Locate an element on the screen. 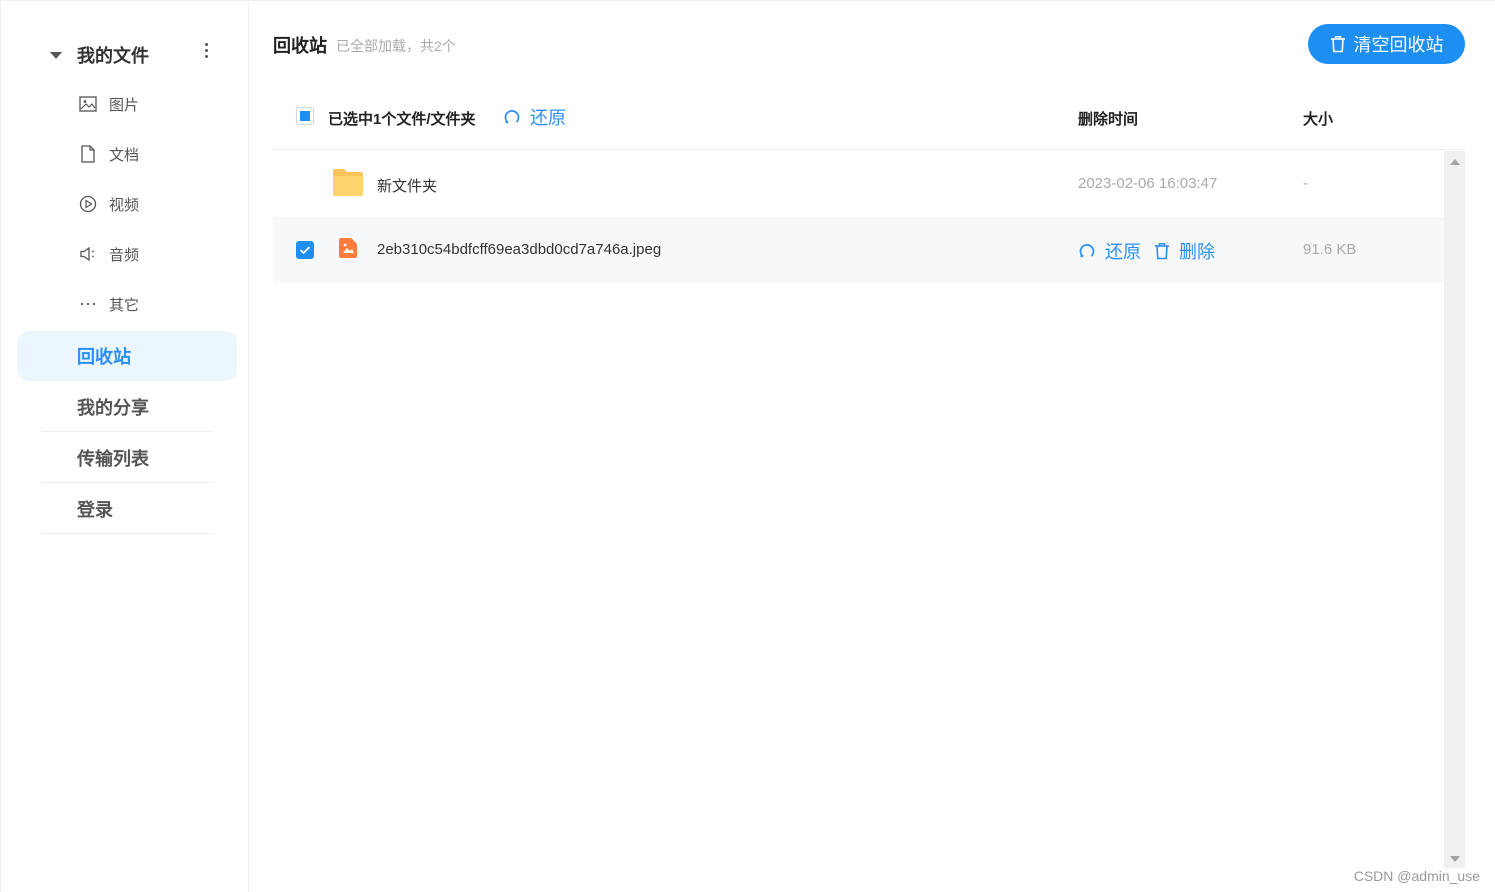 This screenshot has height=892, width=1495. bulk-restore-button: 还原 is located at coordinates (534, 117).